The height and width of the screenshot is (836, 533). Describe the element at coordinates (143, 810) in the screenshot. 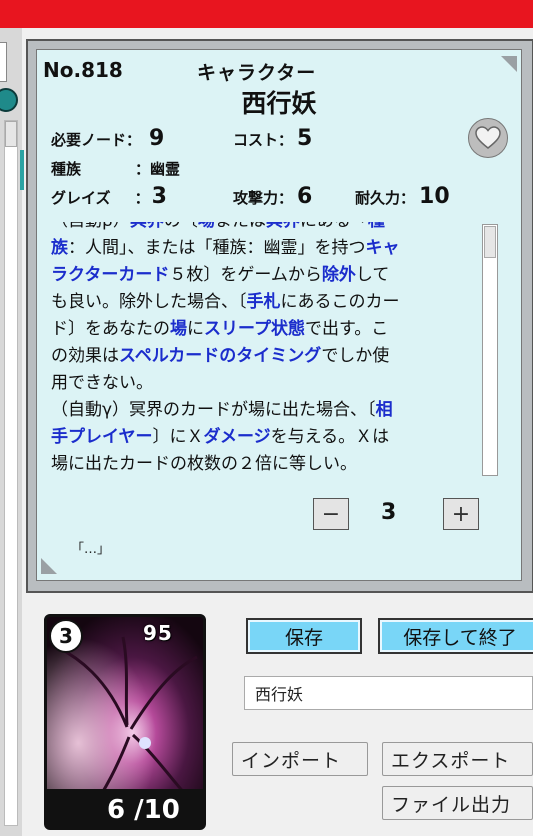

I see `thumb-attack-durability: 6 /10` at that location.